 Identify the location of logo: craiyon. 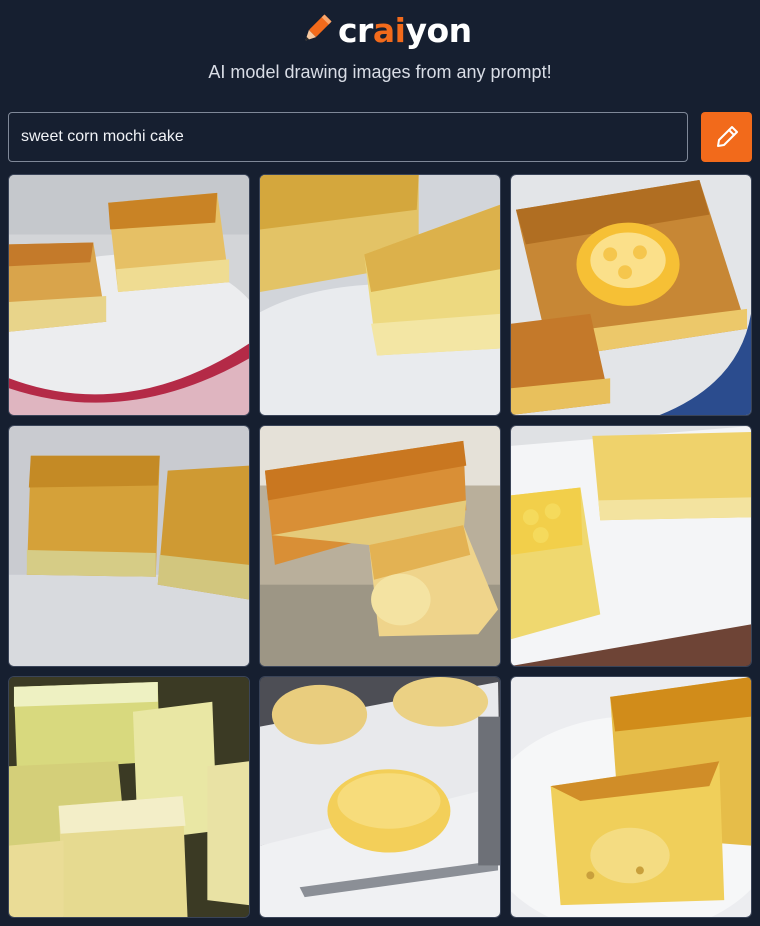
(385, 30).